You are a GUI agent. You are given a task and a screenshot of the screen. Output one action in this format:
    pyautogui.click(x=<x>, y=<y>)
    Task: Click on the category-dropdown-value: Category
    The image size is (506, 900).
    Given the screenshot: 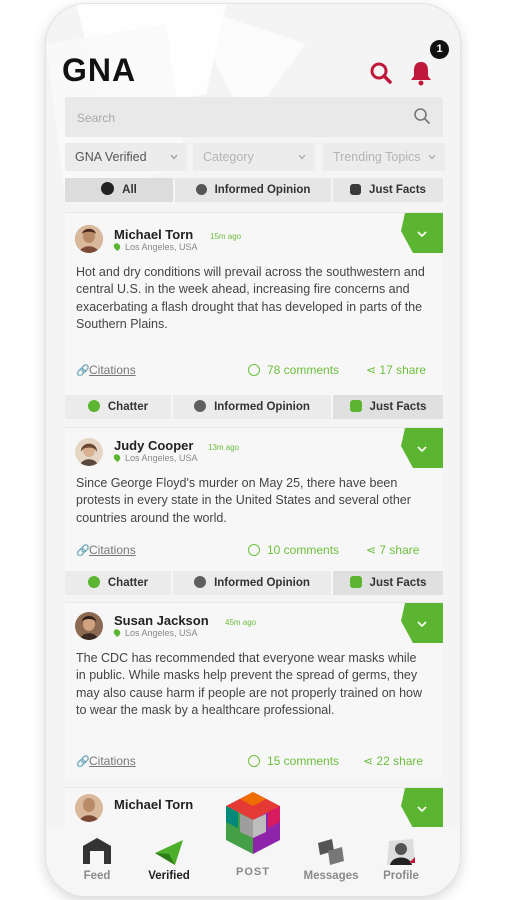 What is the action you would take?
    pyautogui.click(x=228, y=157)
    